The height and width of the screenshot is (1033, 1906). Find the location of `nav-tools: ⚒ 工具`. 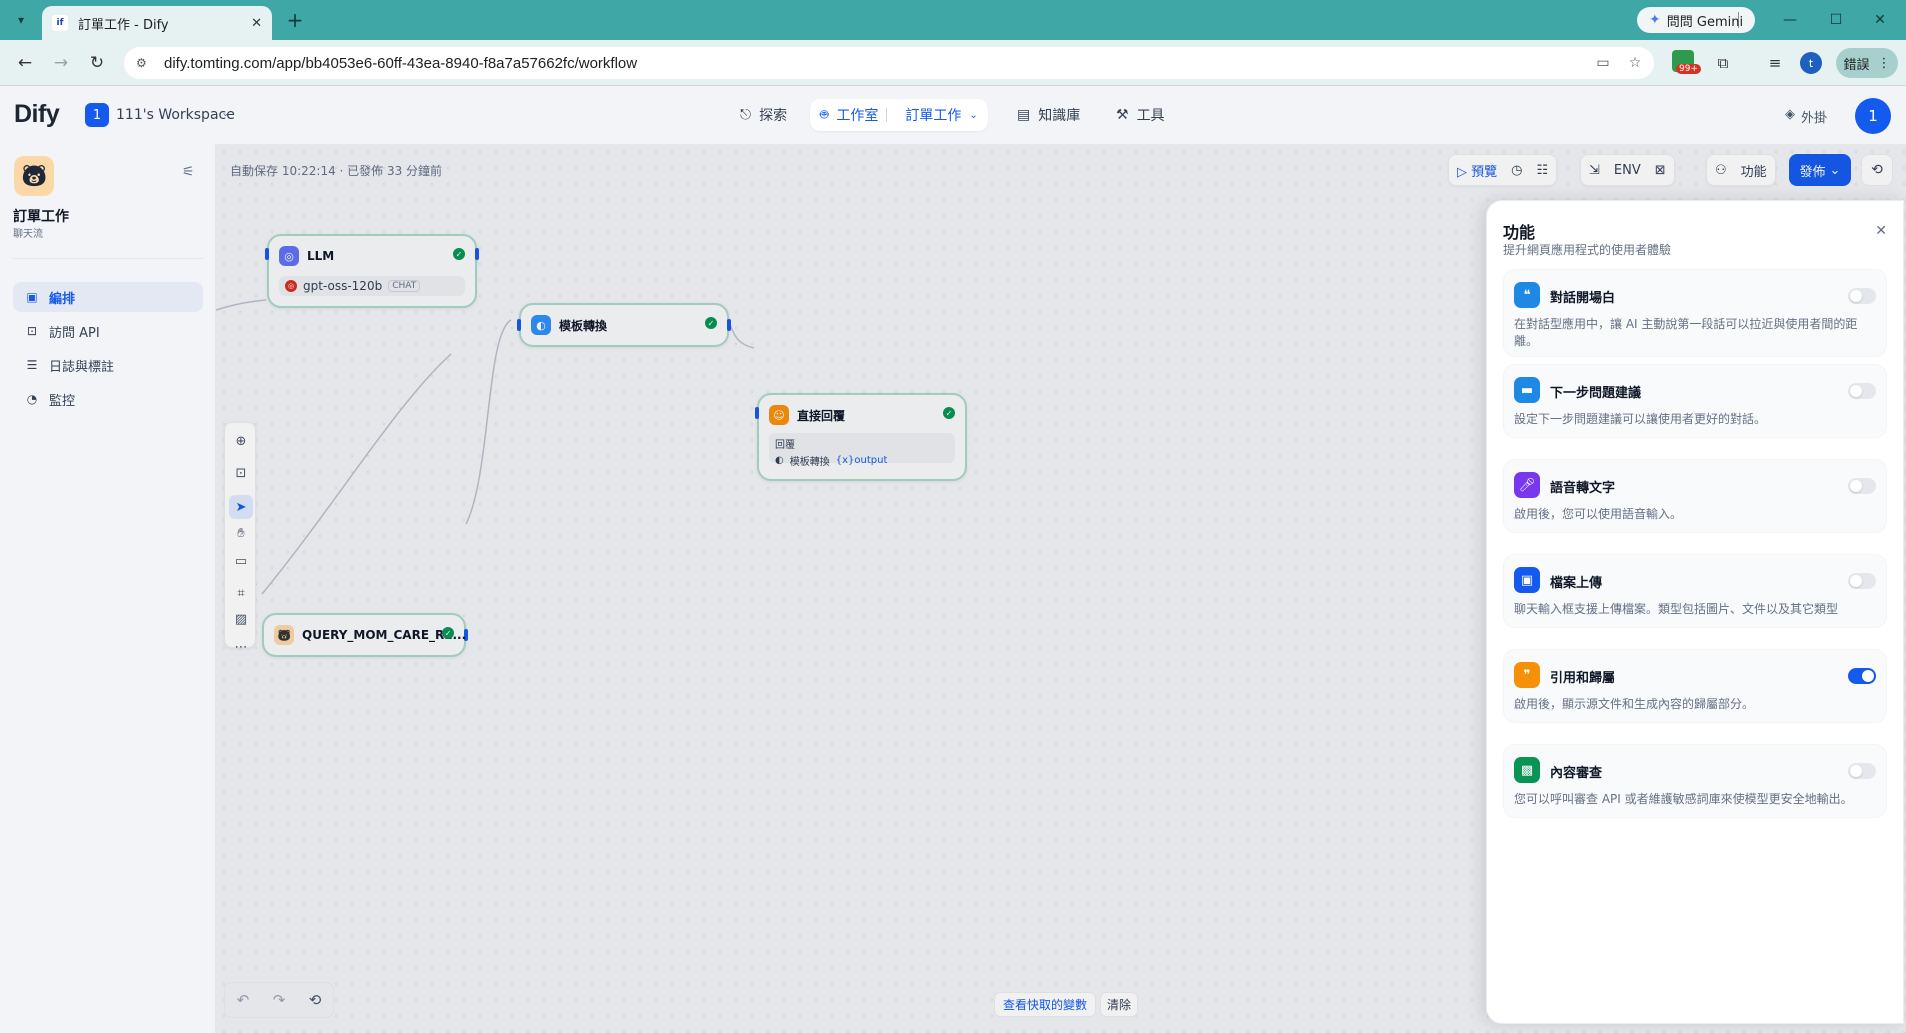

nav-tools: ⚒ 工具 is located at coordinates (1140, 115).